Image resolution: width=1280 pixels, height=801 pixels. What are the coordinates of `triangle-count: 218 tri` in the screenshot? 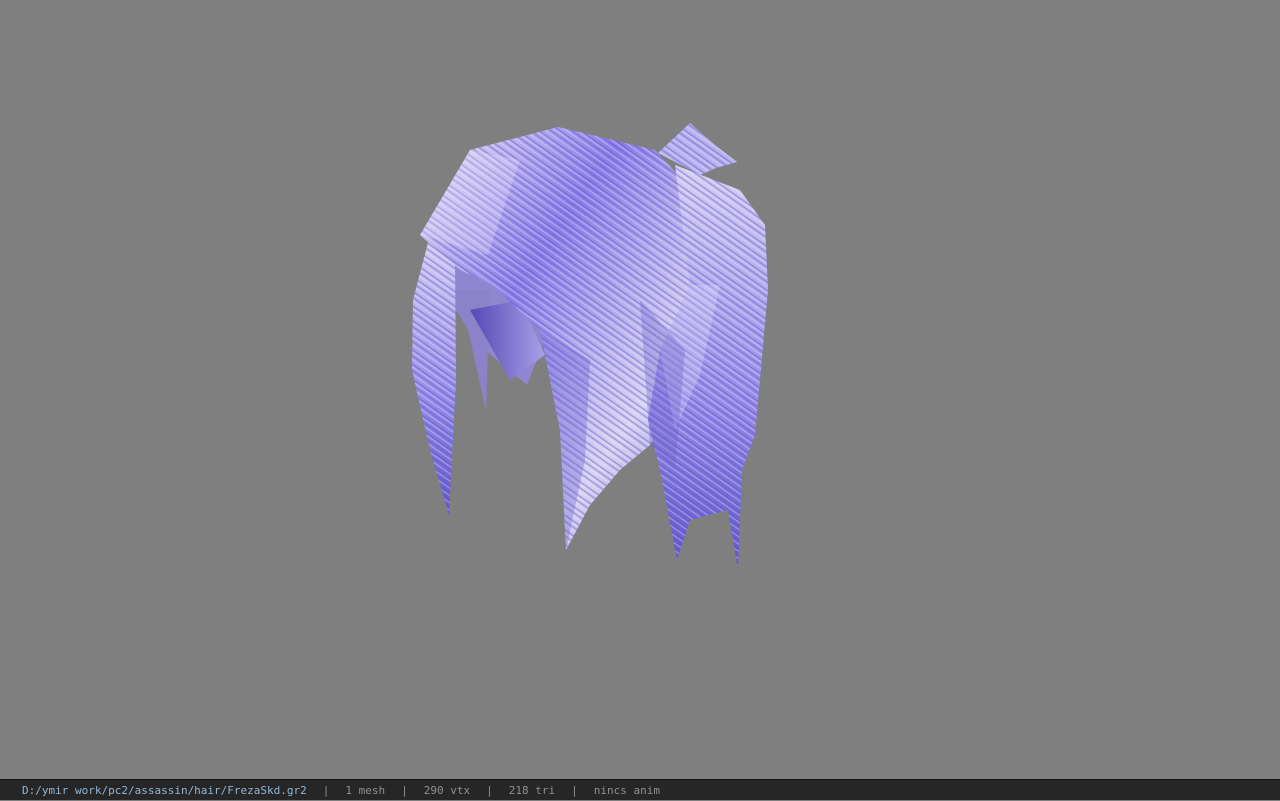 It's located at (532, 790).